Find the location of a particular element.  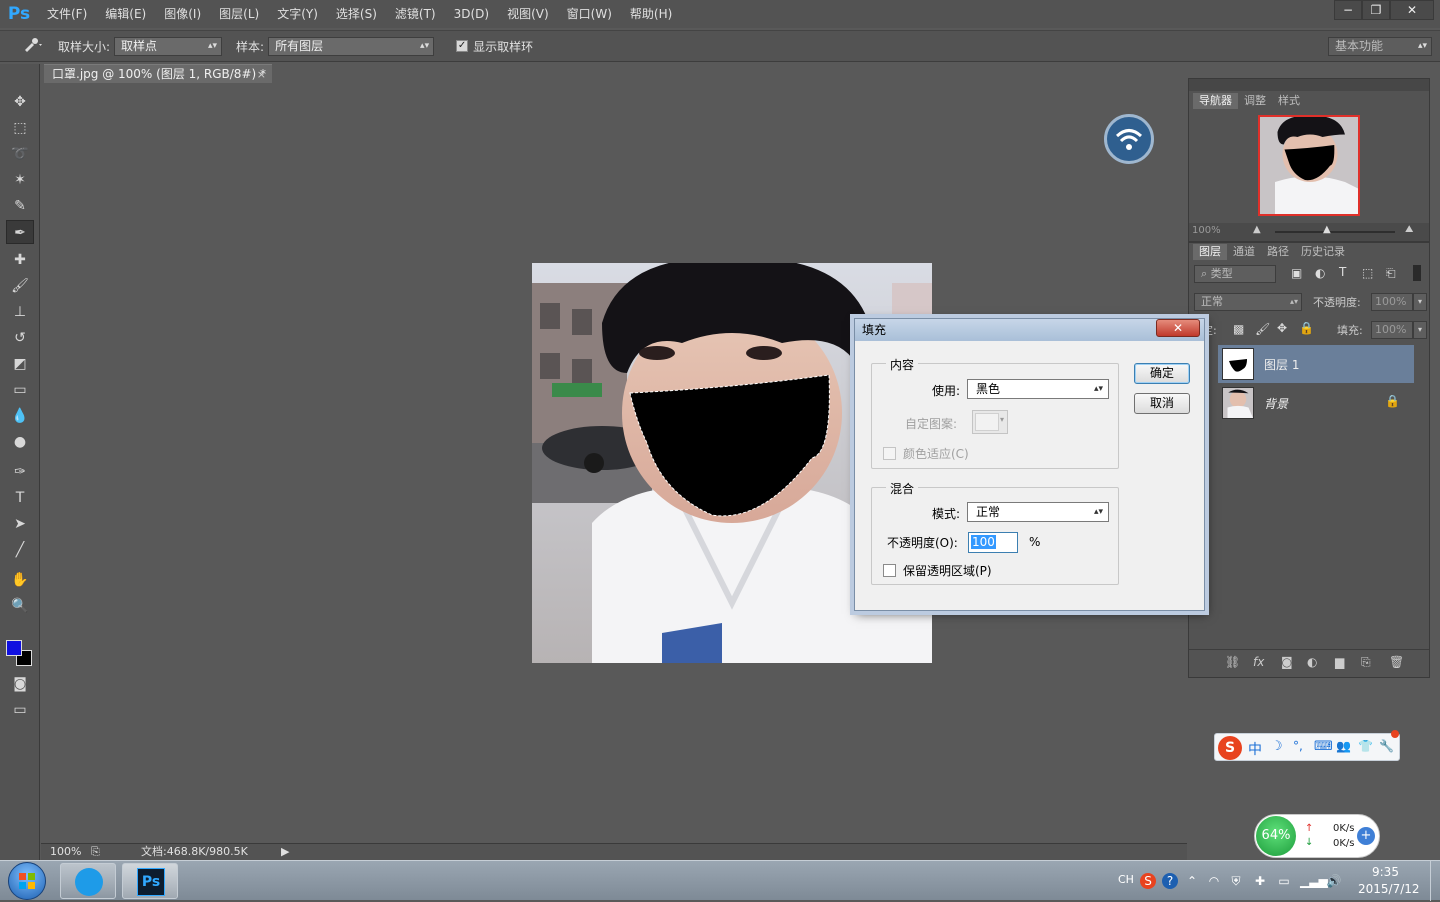

menu-3d: 3D(D) is located at coordinates (471, 14).